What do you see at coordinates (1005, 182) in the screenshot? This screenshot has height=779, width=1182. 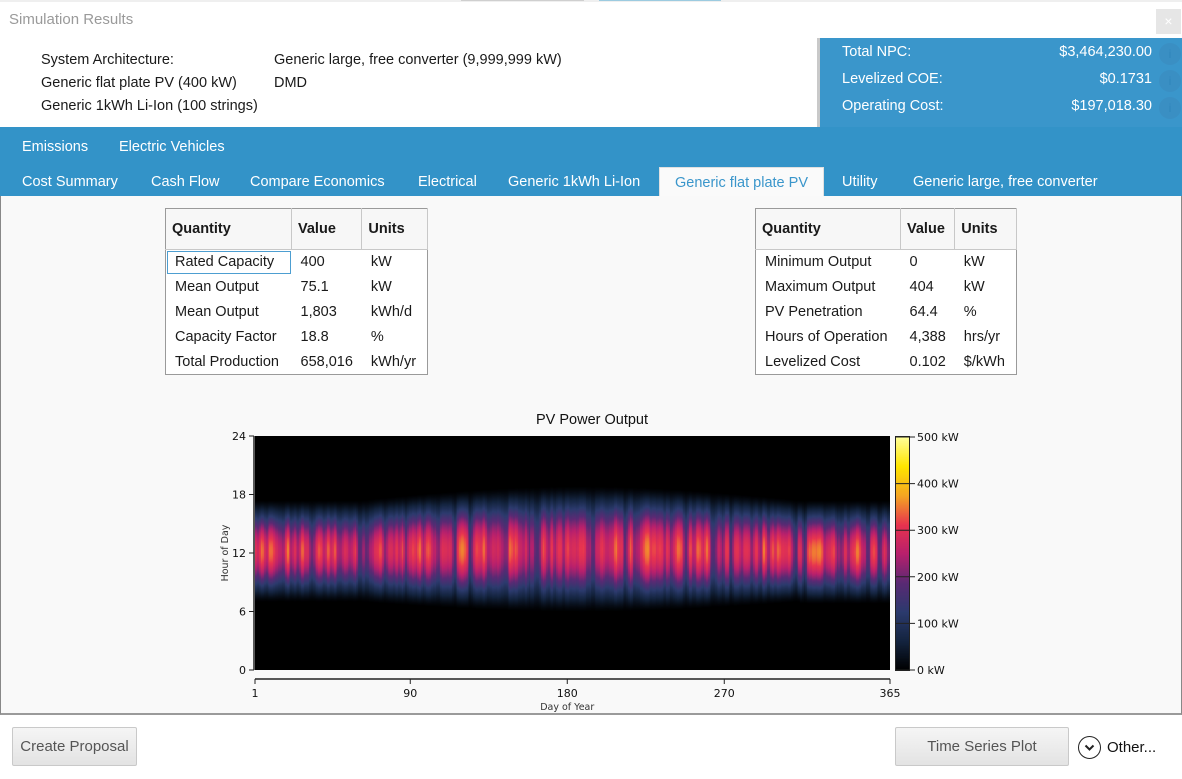 I see `tab-generic-converter: Generic large, free converter` at bounding box center [1005, 182].